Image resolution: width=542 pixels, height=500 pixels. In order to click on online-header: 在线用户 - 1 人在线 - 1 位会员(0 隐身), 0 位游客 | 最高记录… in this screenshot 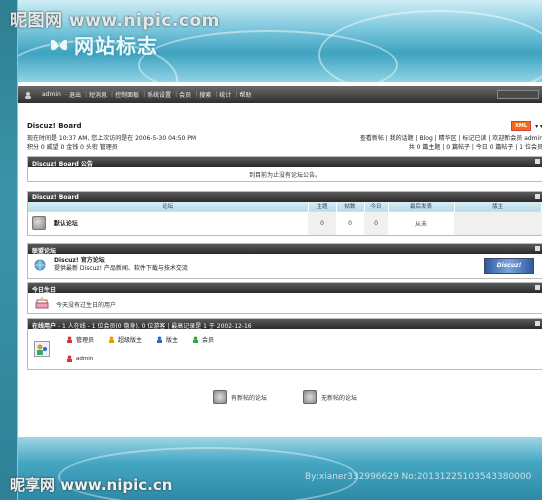, I will do `click(285, 324)`.